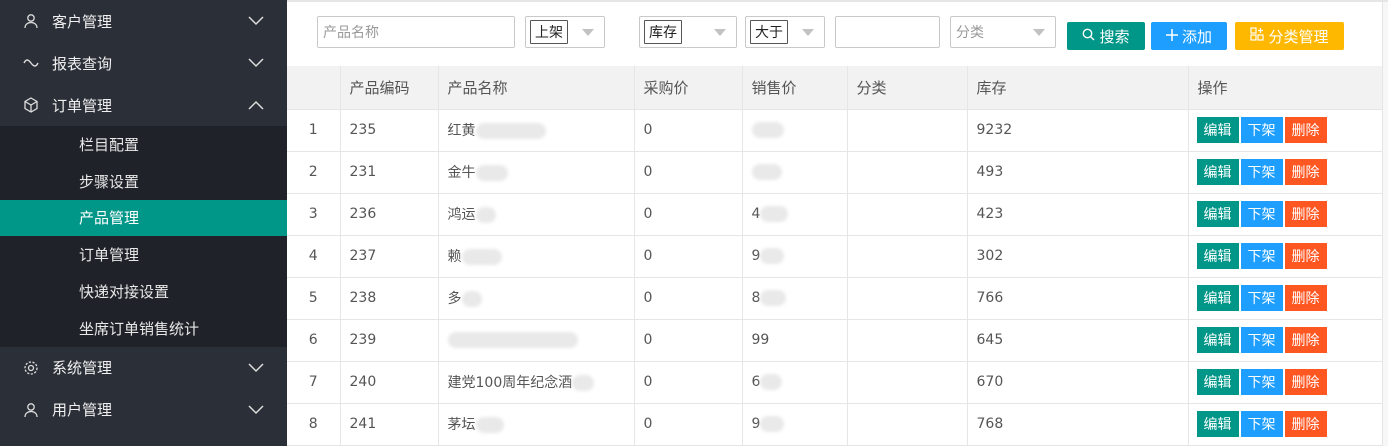 This screenshot has height=446, width=1388. Describe the element at coordinates (461, 215) in the screenshot. I see `cell-name-text: 鸿运` at that location.